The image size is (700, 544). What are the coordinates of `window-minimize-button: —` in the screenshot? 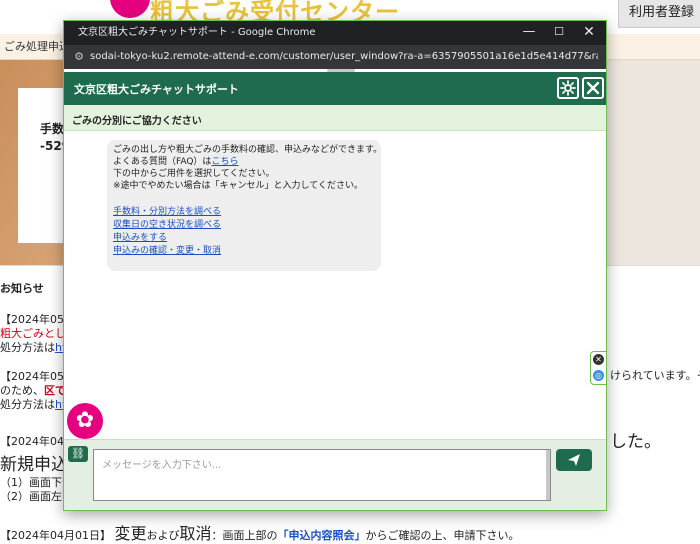 It's located at (529, 33).